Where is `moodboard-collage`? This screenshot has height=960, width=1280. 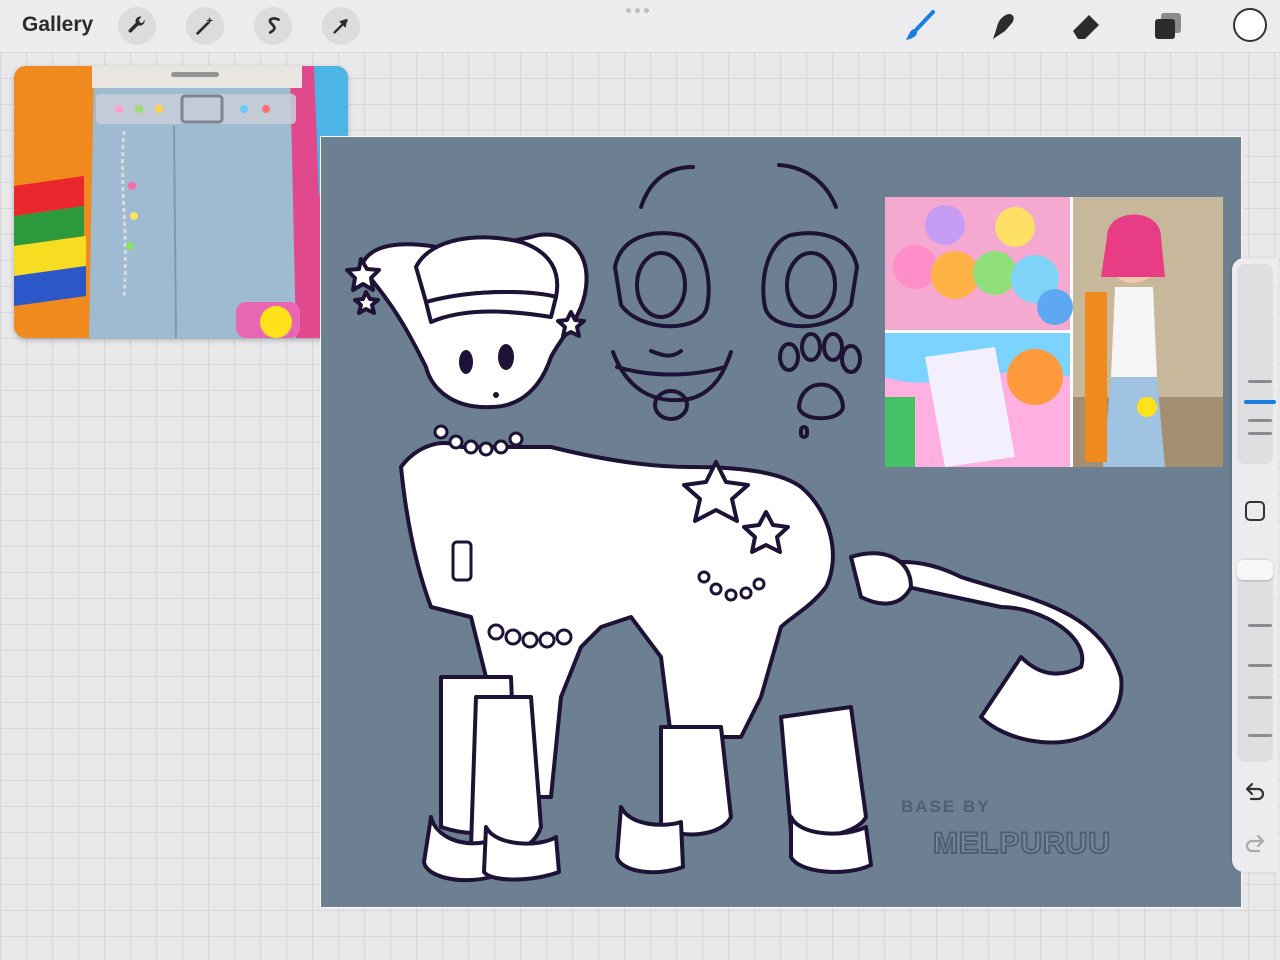
moodboard-collage is located at coordinates (1054, 332).